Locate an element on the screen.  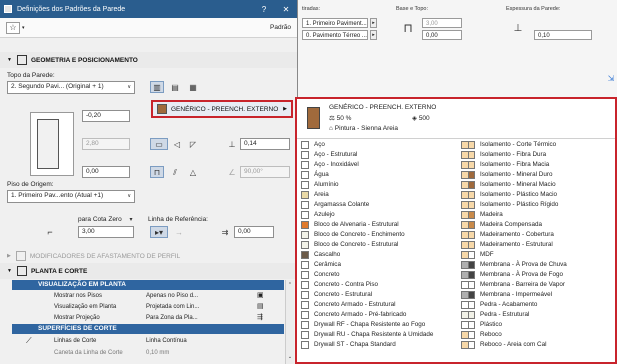
ref-line-inside-icon: ◸ is located at coordinates (193, 144).